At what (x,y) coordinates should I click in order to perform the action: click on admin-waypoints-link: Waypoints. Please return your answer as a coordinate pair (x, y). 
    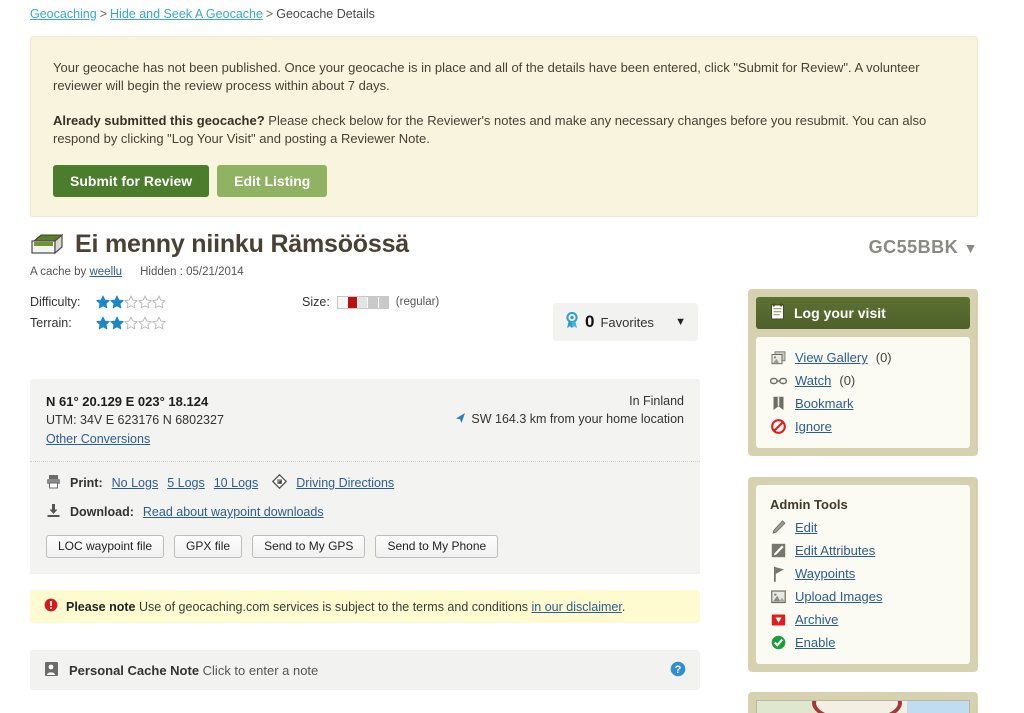
    Looking at the image, I should click on (825, 573).